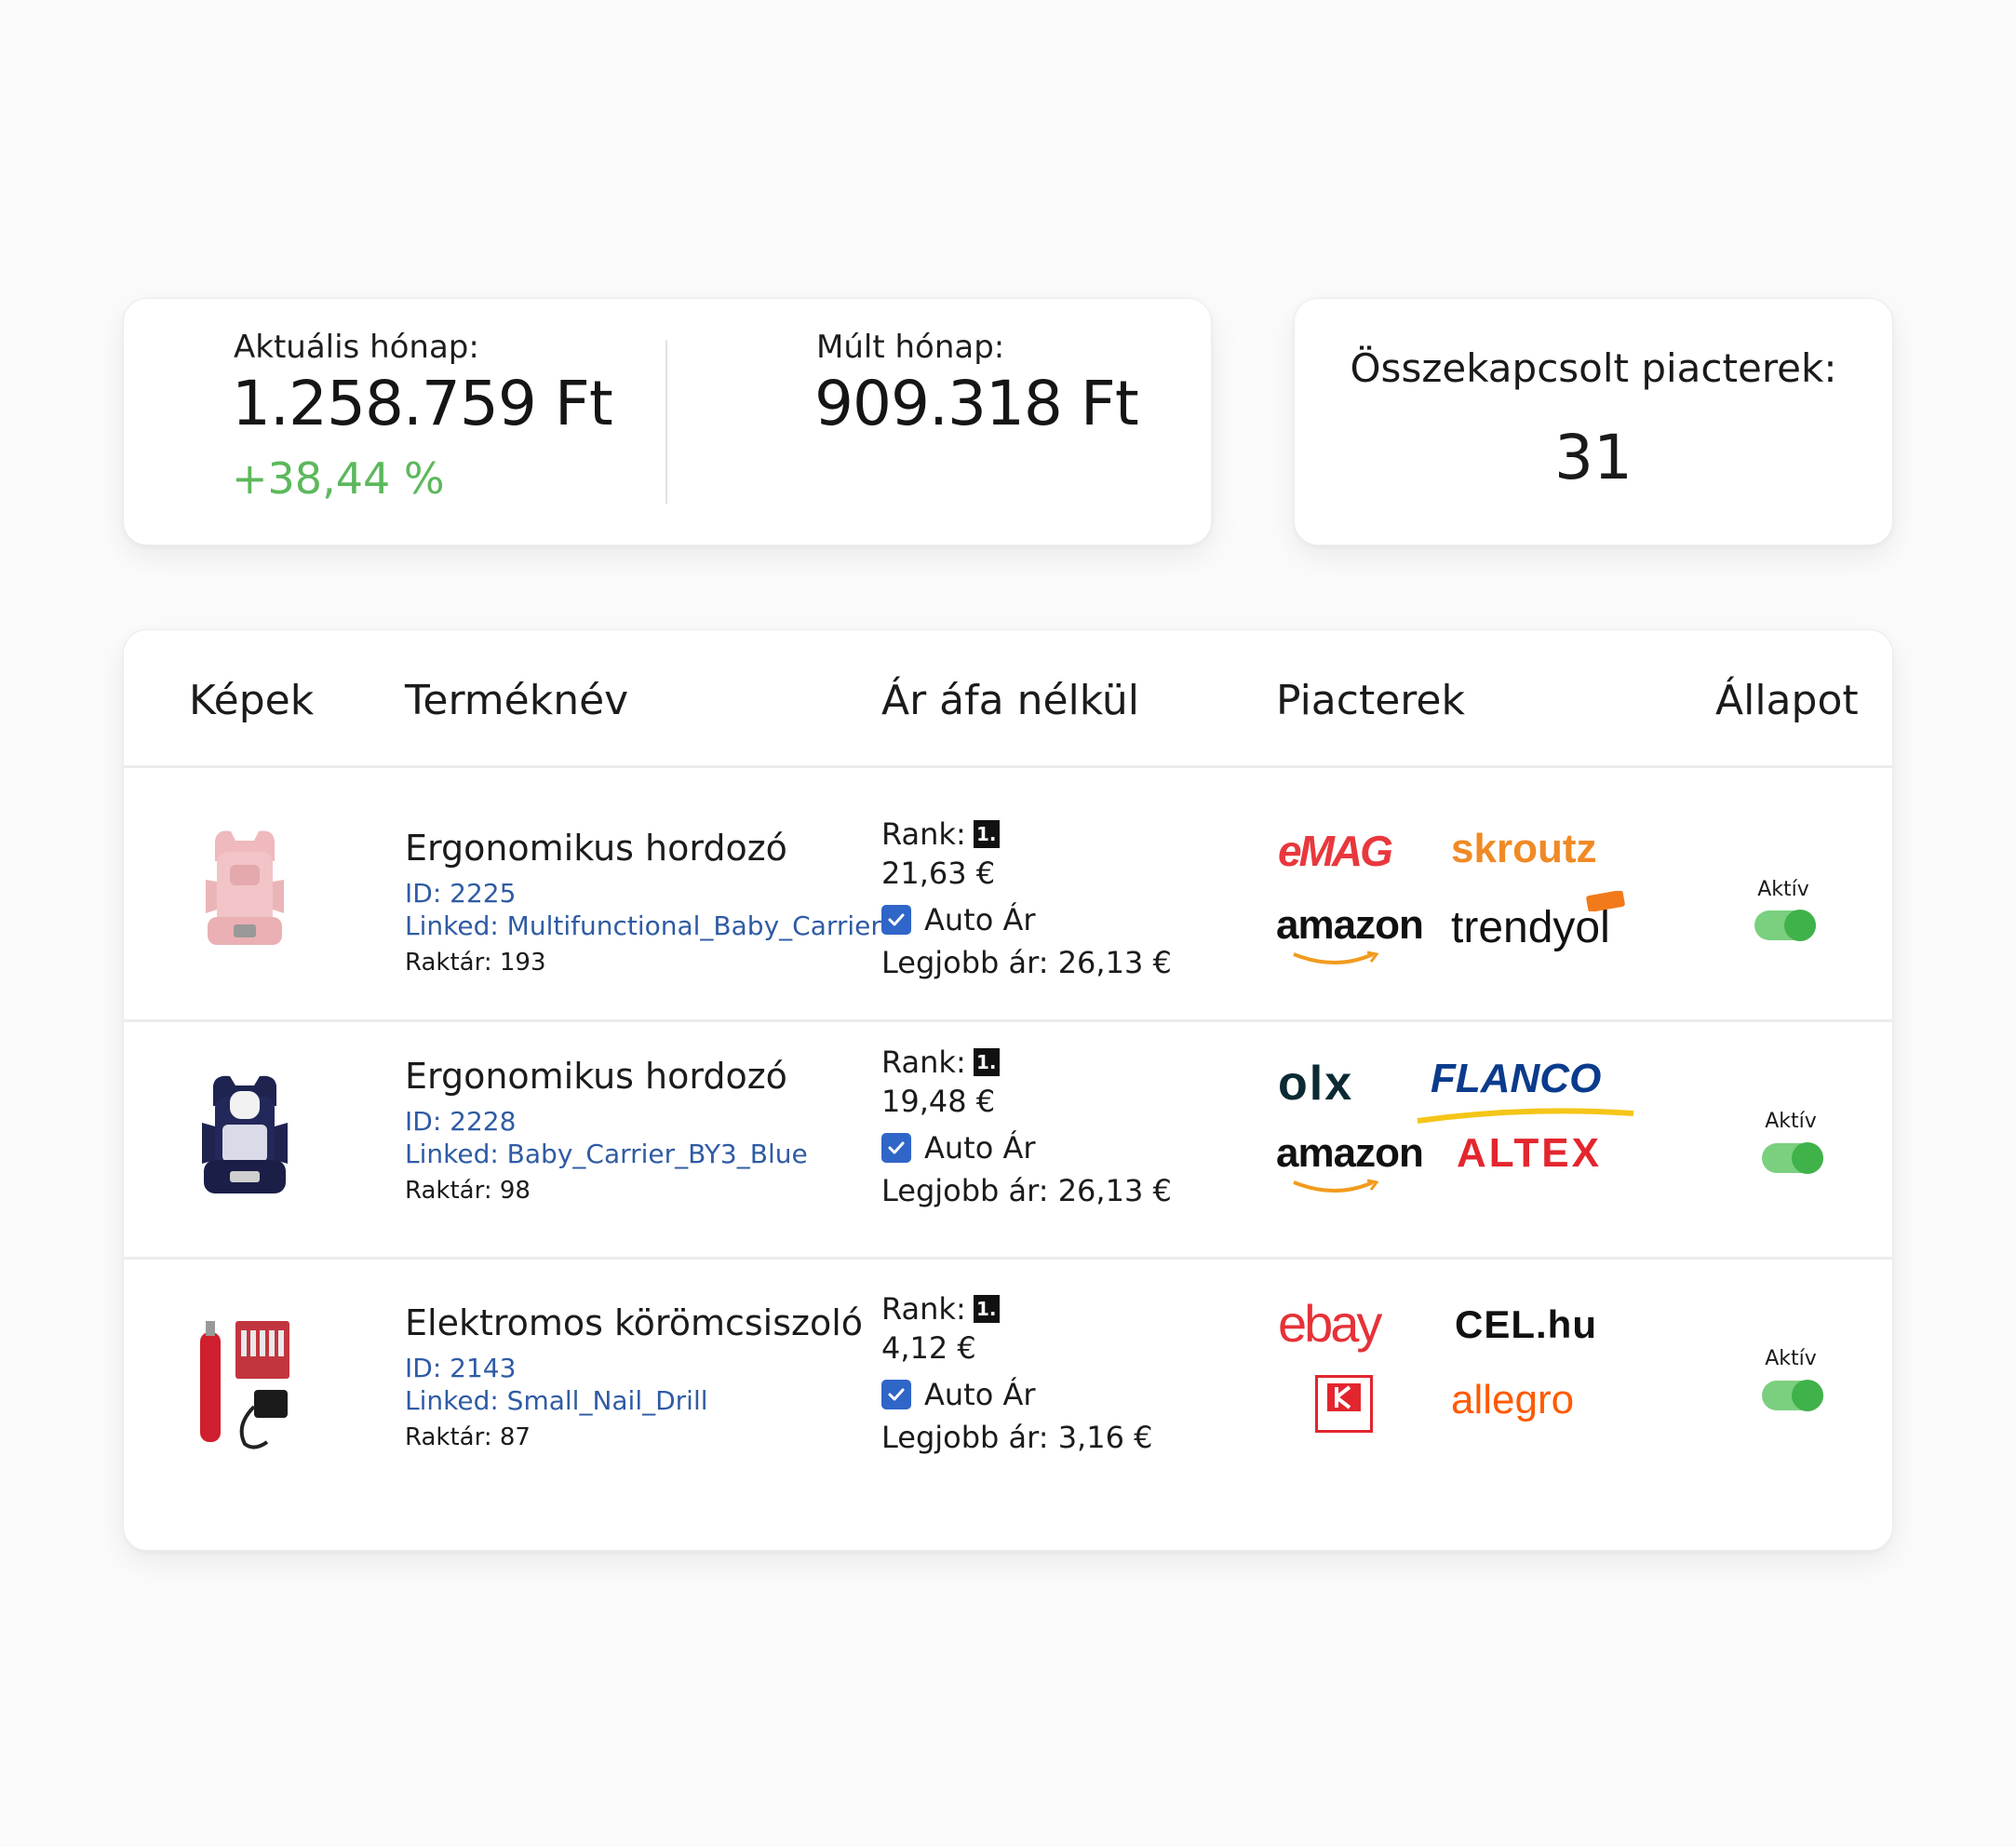  Describe the element at coordinates (1344, 1397) in the screenshot. I see `kaufland-mark-icon` at that location.